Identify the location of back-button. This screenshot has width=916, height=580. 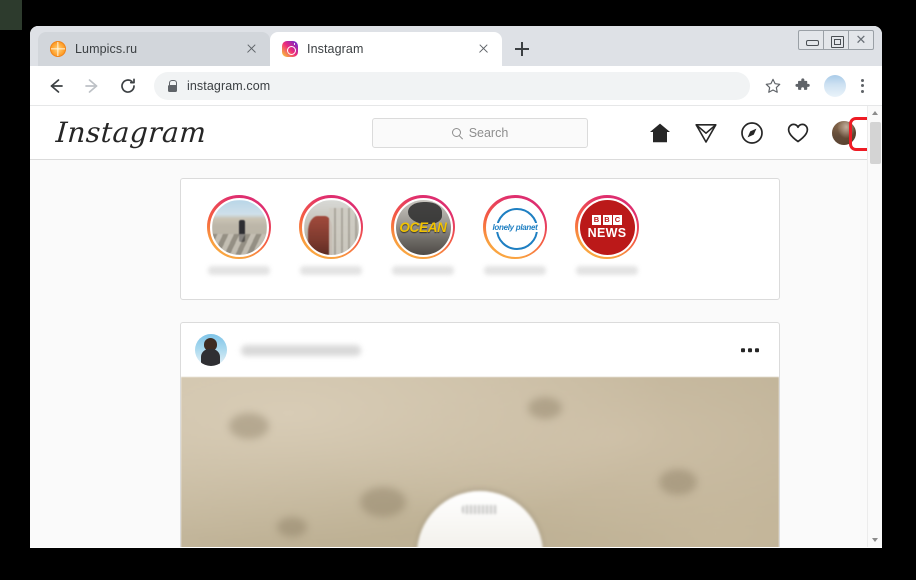
(56, 86).